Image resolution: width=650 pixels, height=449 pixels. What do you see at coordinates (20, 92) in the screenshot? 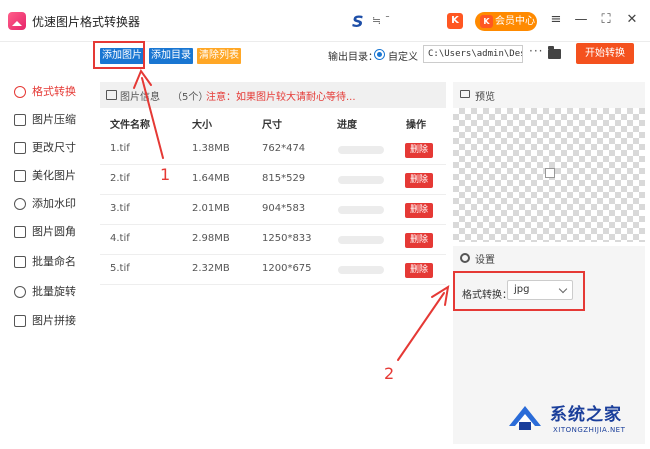
I see `format-convert-icon` at bounding box center [20, 92].